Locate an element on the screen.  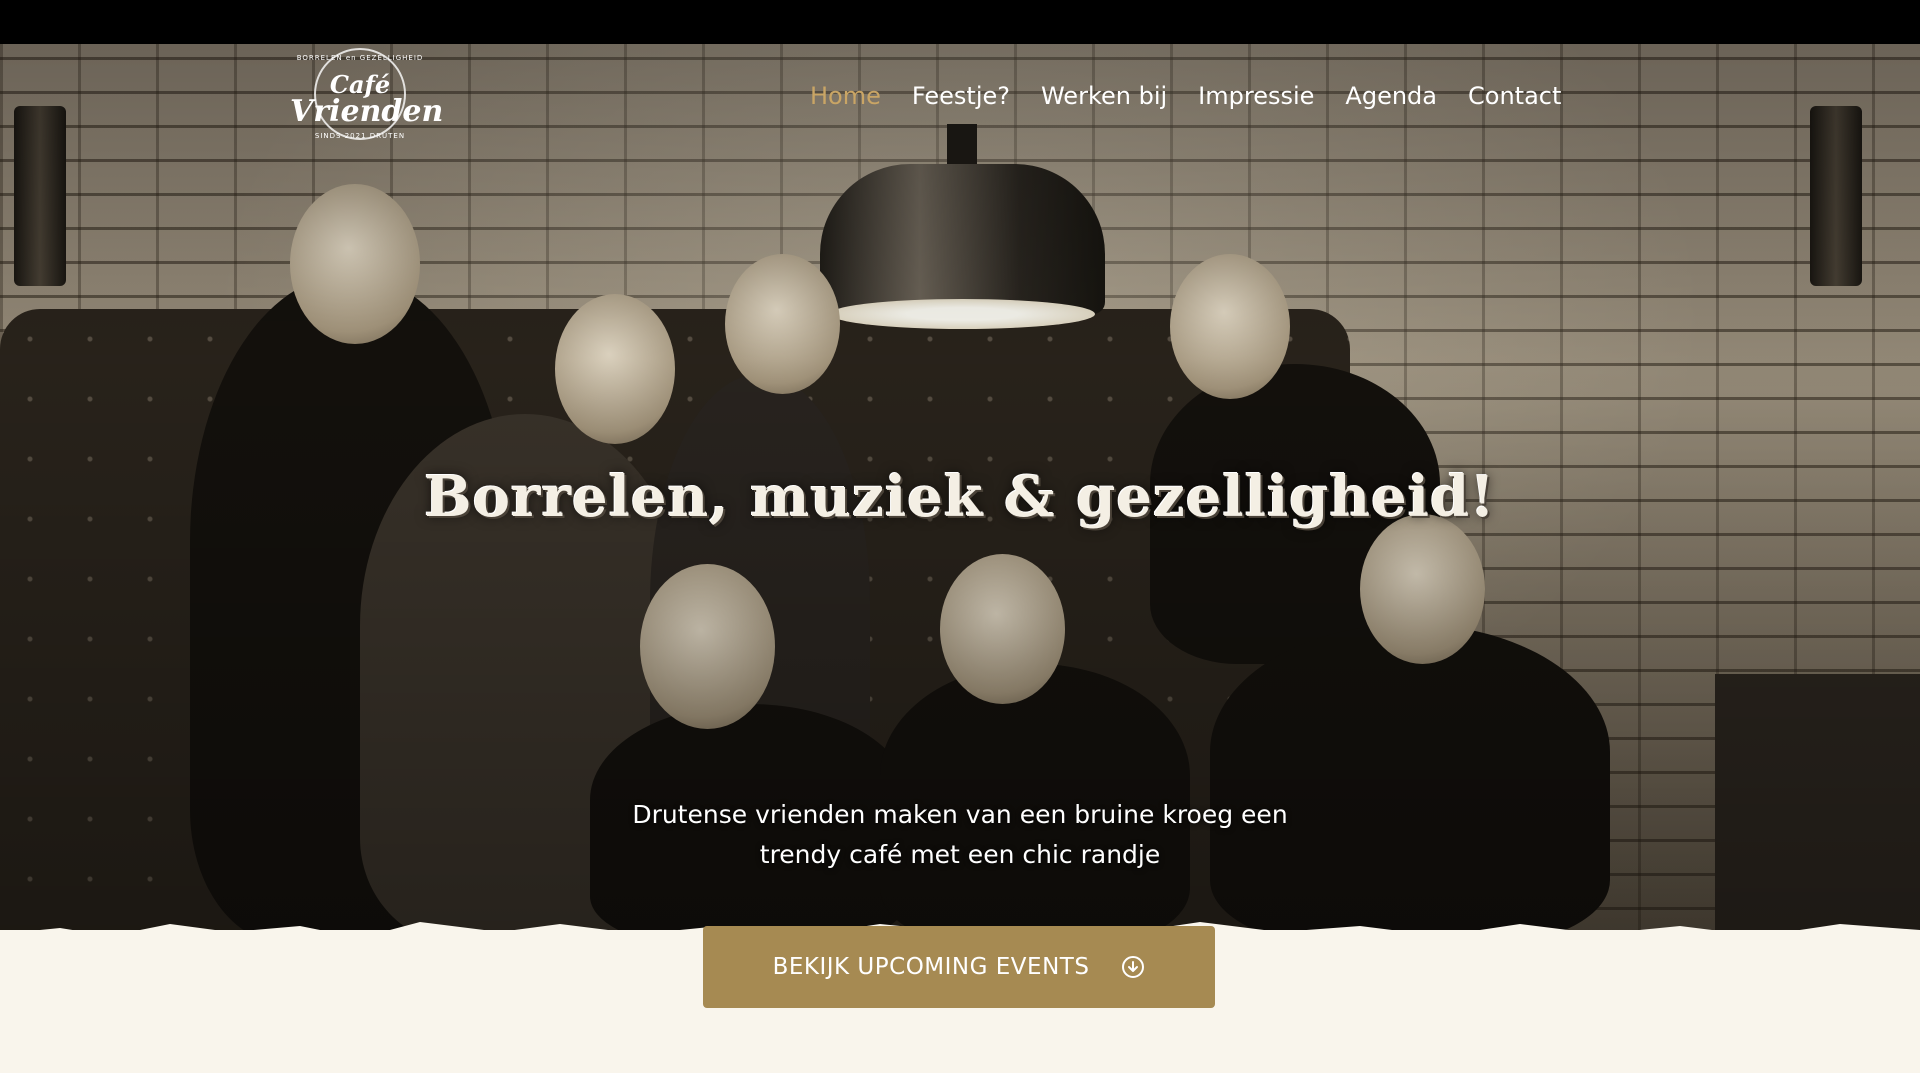
hero-headline: Borrelen, muziek & gezelligheid! is located at coordinates (960, 497).